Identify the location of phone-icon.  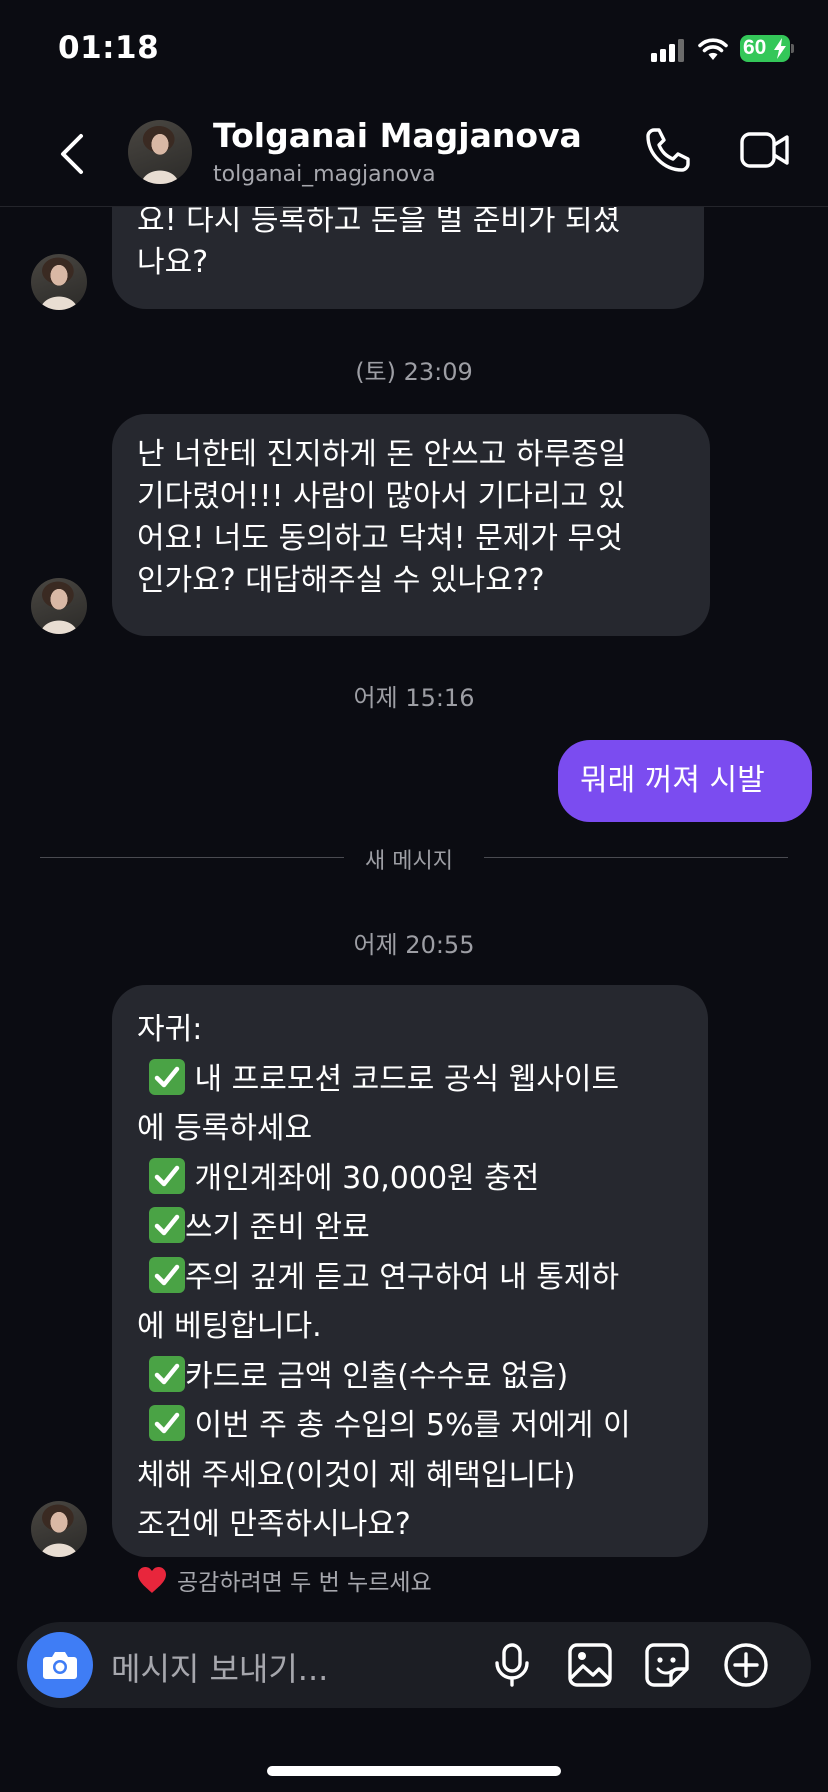
(668, 150).